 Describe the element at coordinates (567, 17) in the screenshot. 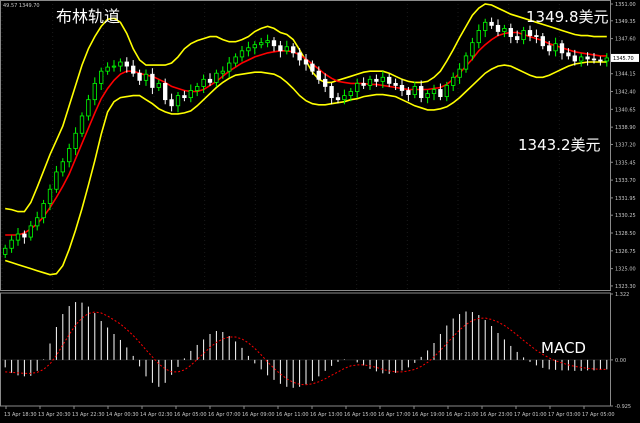

I see `upper-band-annotation: 1349.8美元` at that location.